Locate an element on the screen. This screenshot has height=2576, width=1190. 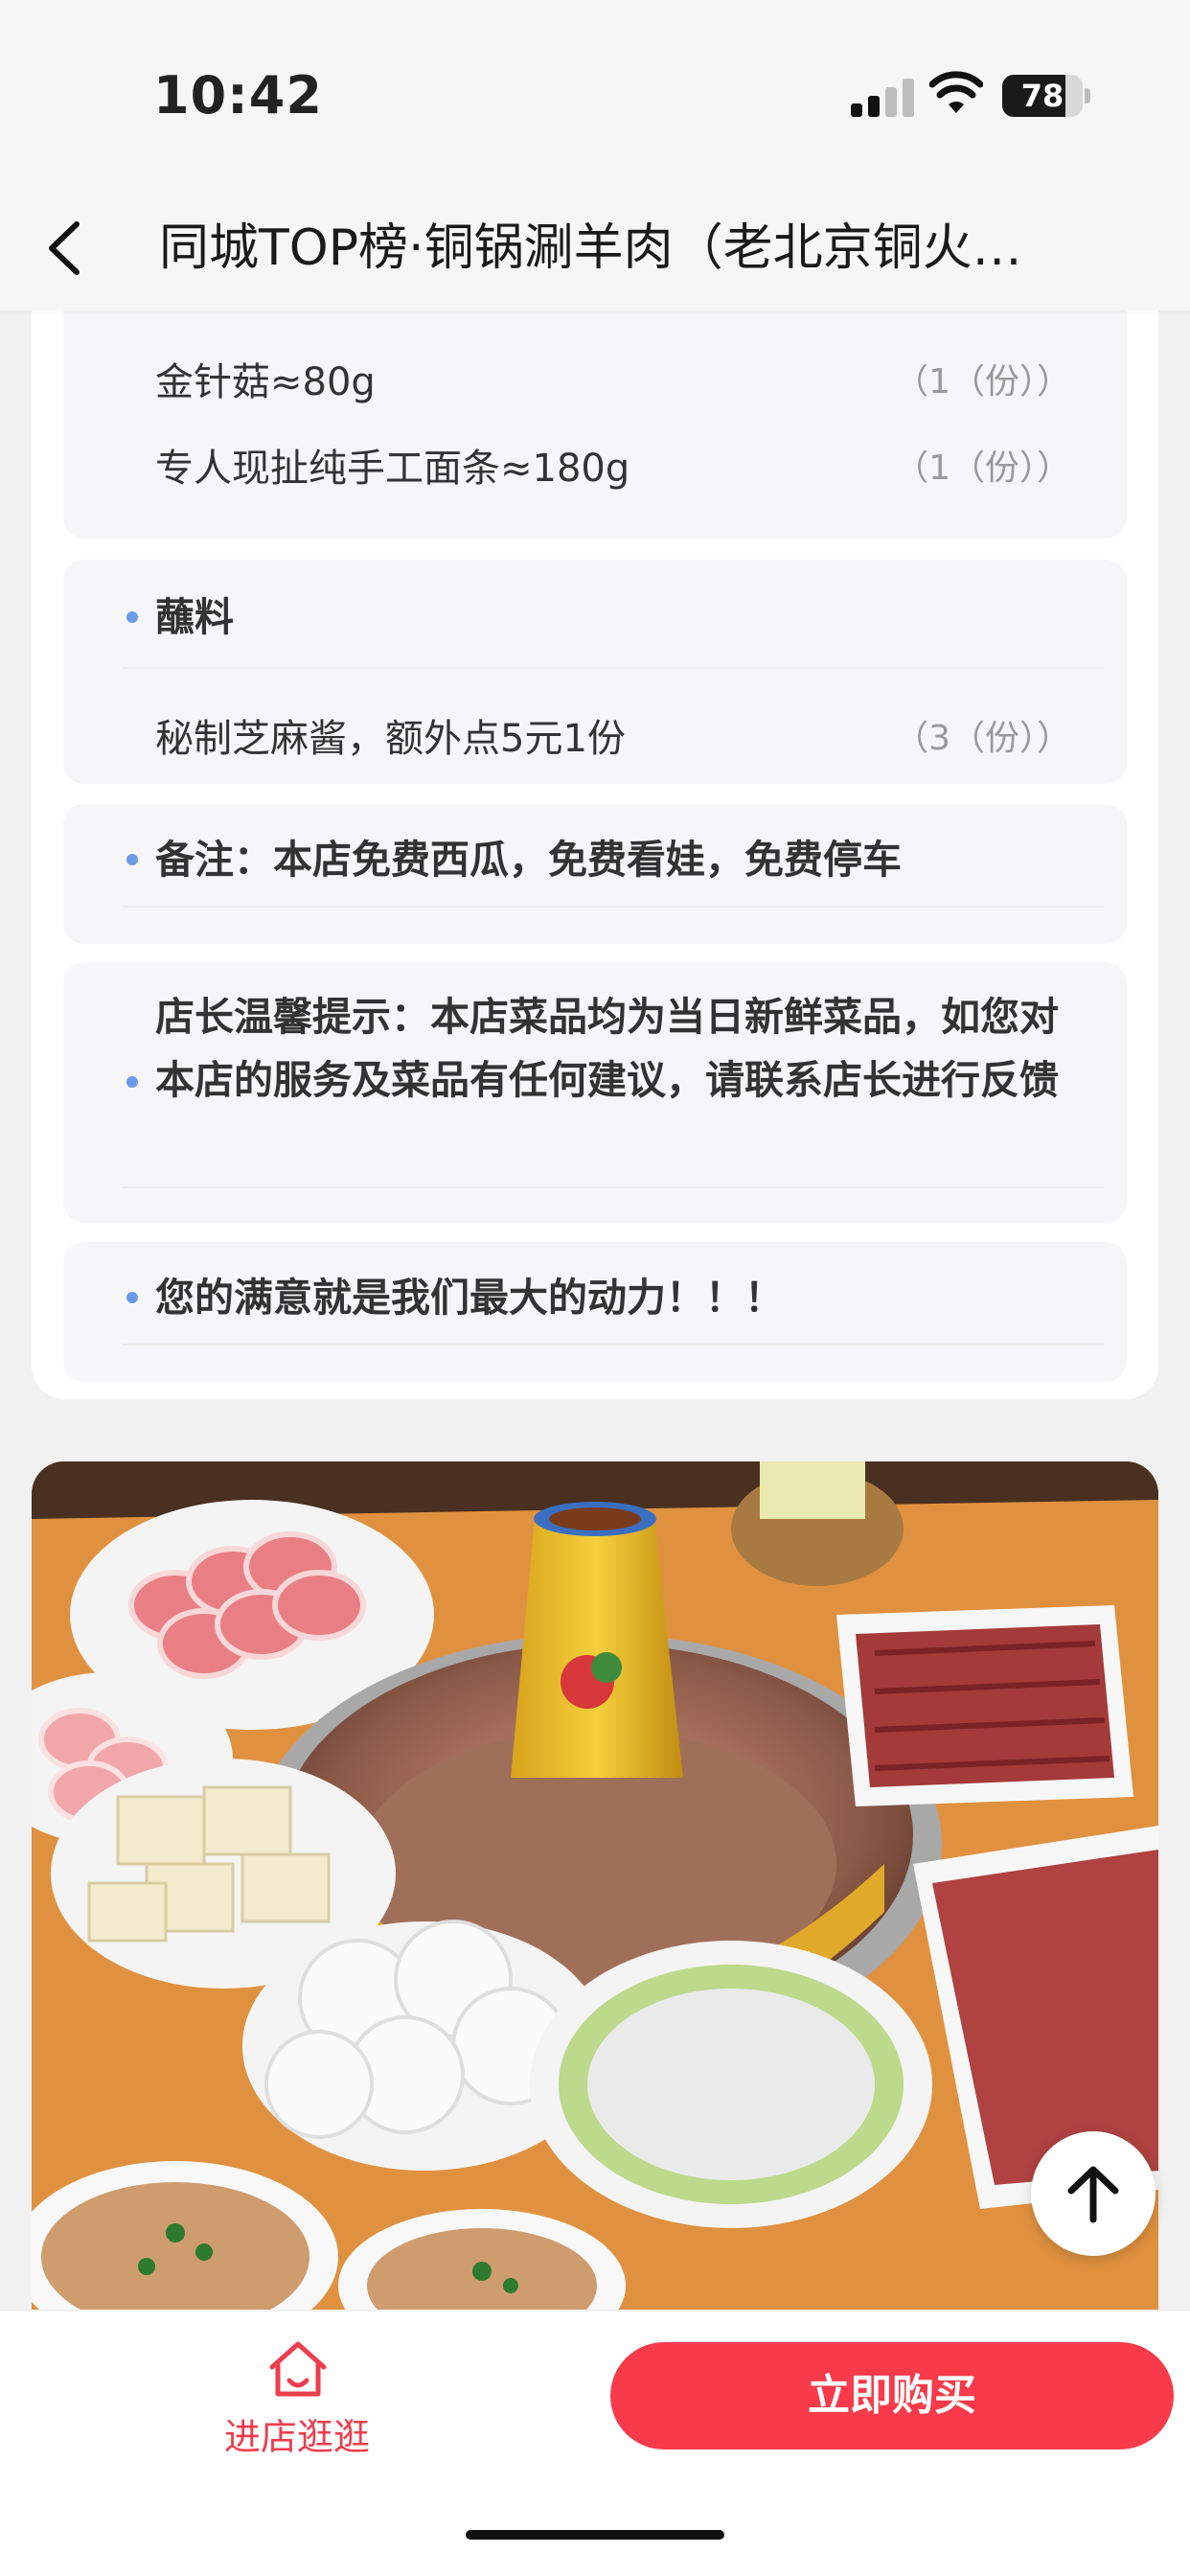
menu-items-box: 金针菇≈80g （1（份）） 专人现扯纯手工面条≈180g （1（份）） is located at coordinates (595, 408).